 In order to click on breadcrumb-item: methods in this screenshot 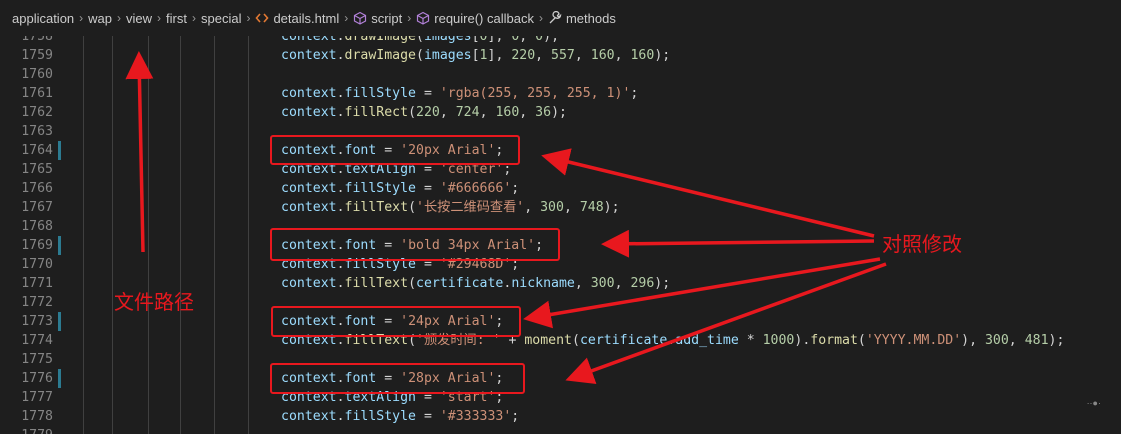, I will do `click(582, 18)`.